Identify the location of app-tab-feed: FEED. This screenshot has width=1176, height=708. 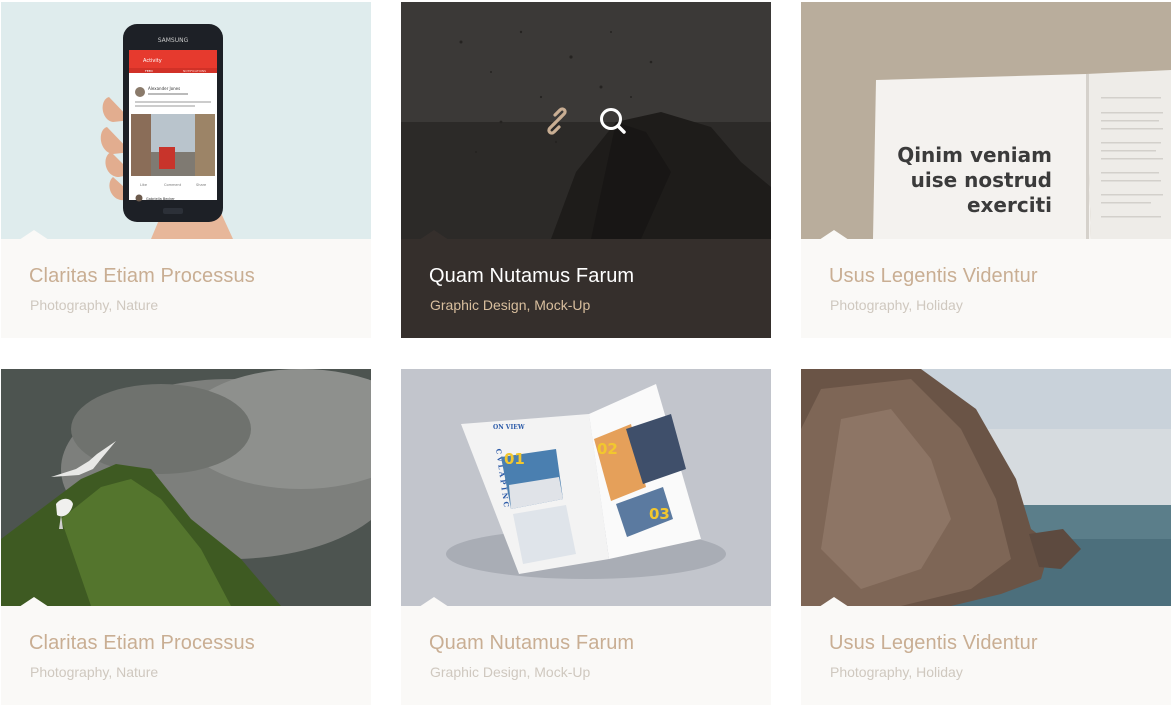
(149, 71).